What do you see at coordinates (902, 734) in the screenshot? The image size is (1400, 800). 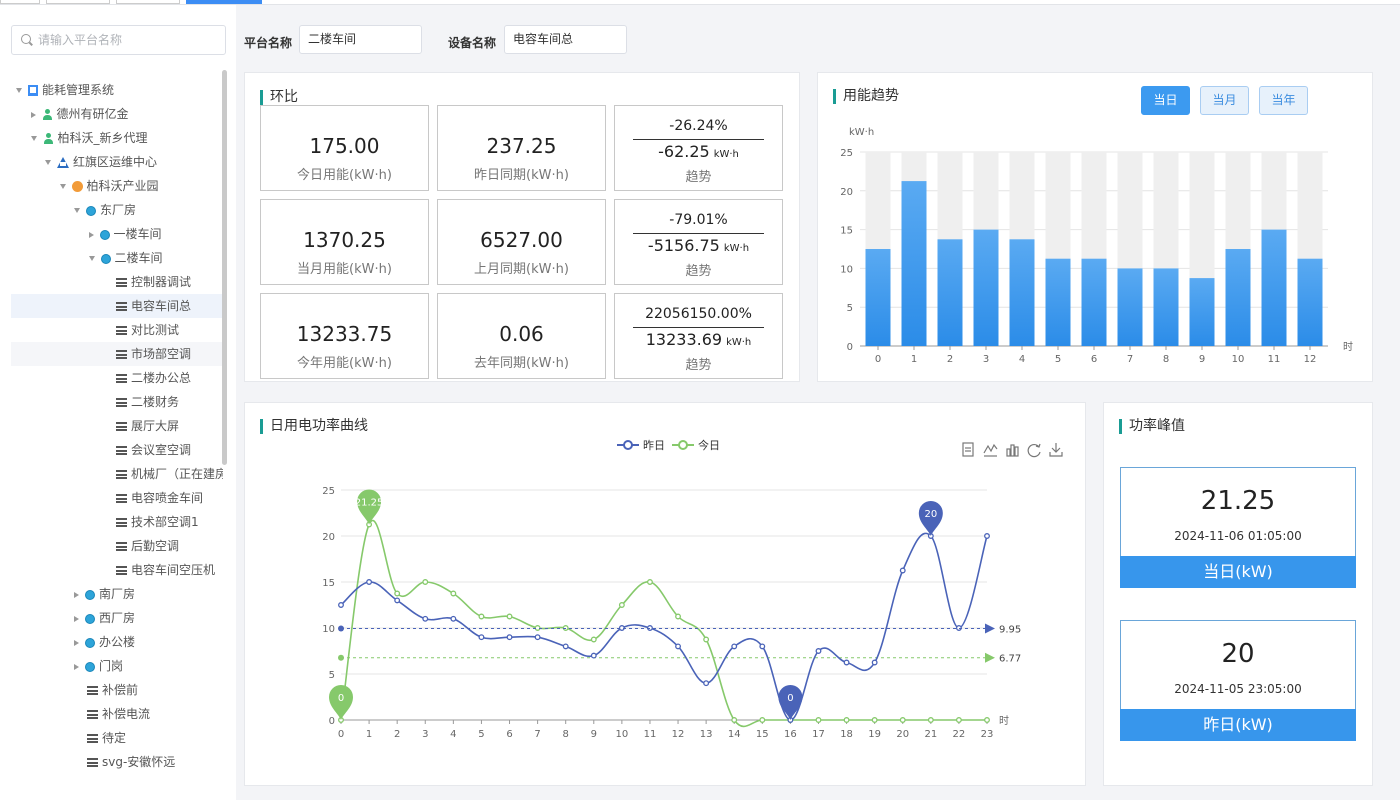 I see `line-x-tick: 20` at bounding box center [902, 734].